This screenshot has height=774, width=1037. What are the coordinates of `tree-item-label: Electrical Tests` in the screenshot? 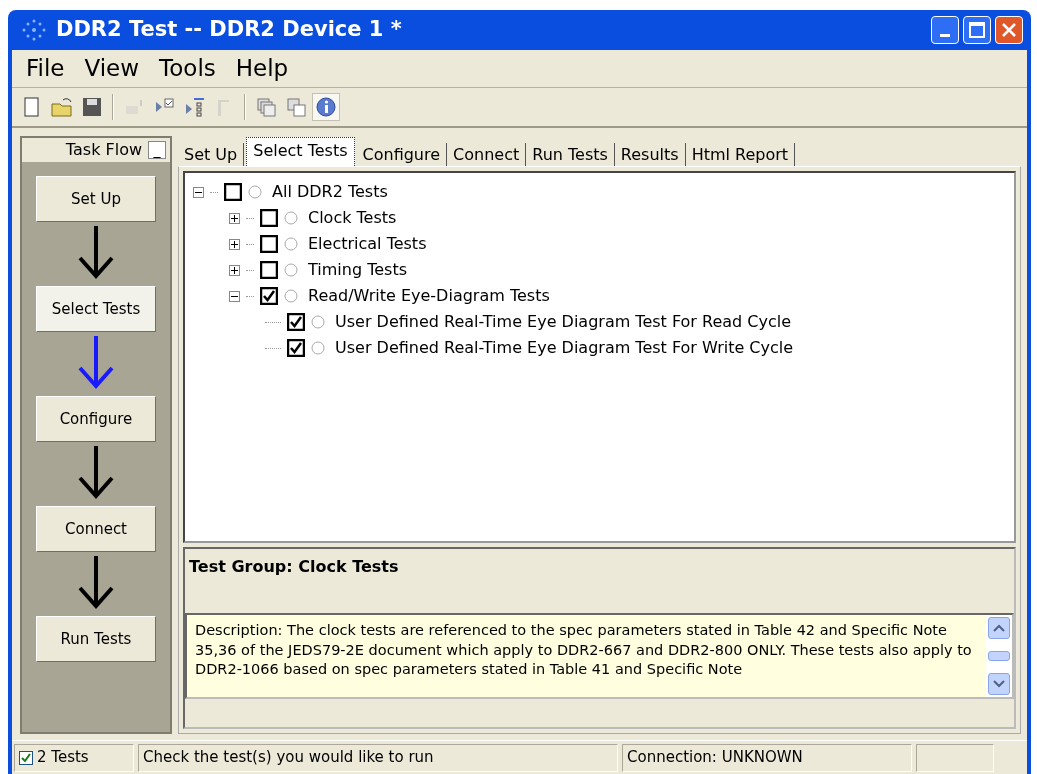 It's located at (367, 244).